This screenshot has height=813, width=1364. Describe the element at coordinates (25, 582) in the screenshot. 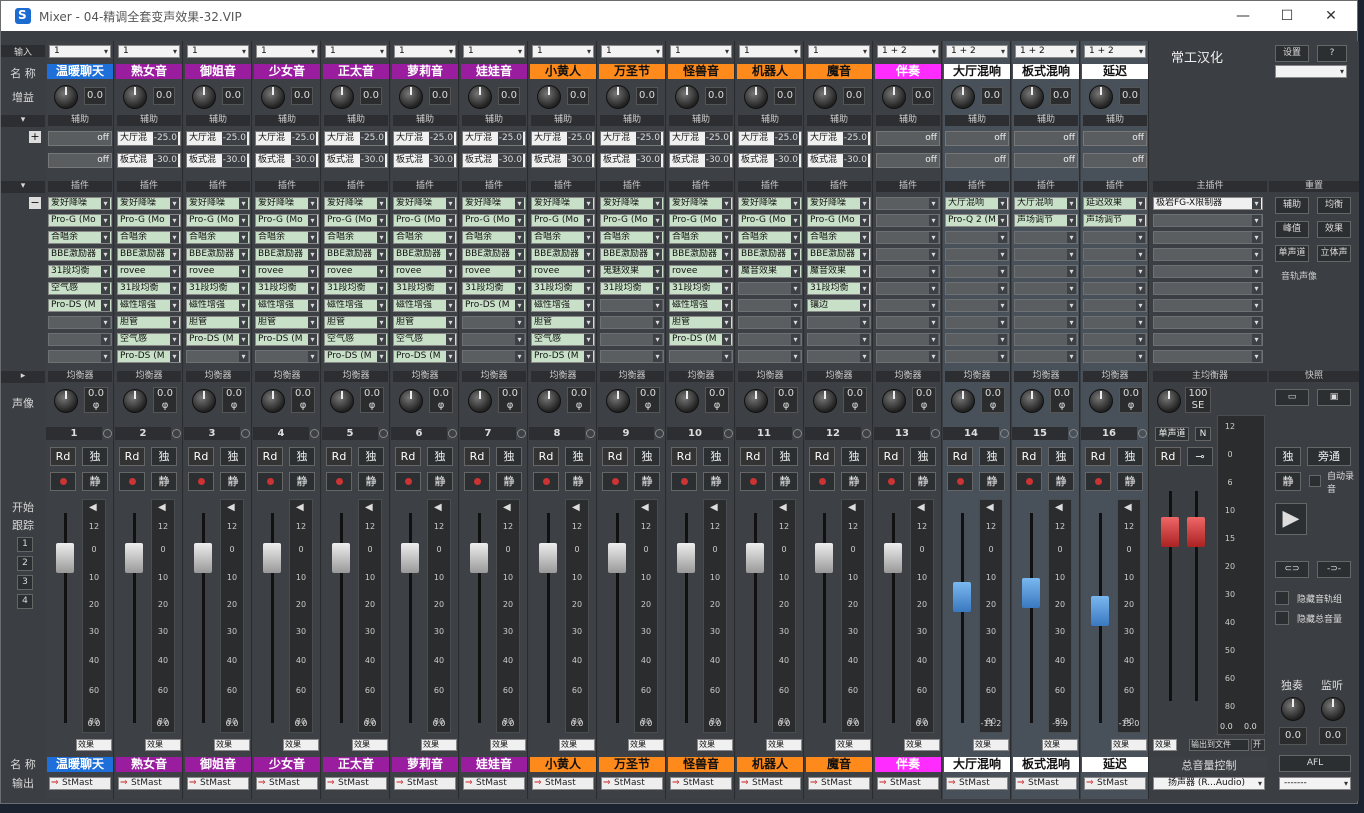

I see `group-button-3: 3` at that location.